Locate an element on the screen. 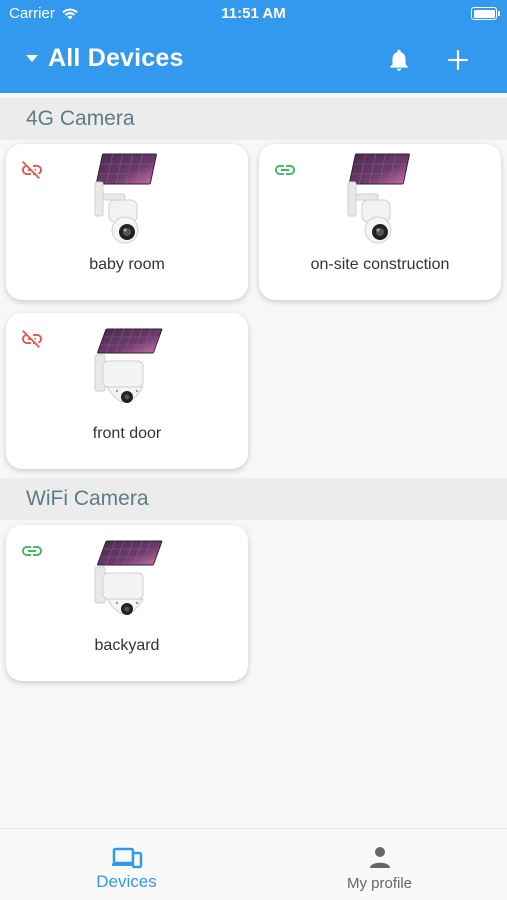 Image resolution: width=507 pixels, height=900 pixels. bell-icon is located at coordinates (399, 60).